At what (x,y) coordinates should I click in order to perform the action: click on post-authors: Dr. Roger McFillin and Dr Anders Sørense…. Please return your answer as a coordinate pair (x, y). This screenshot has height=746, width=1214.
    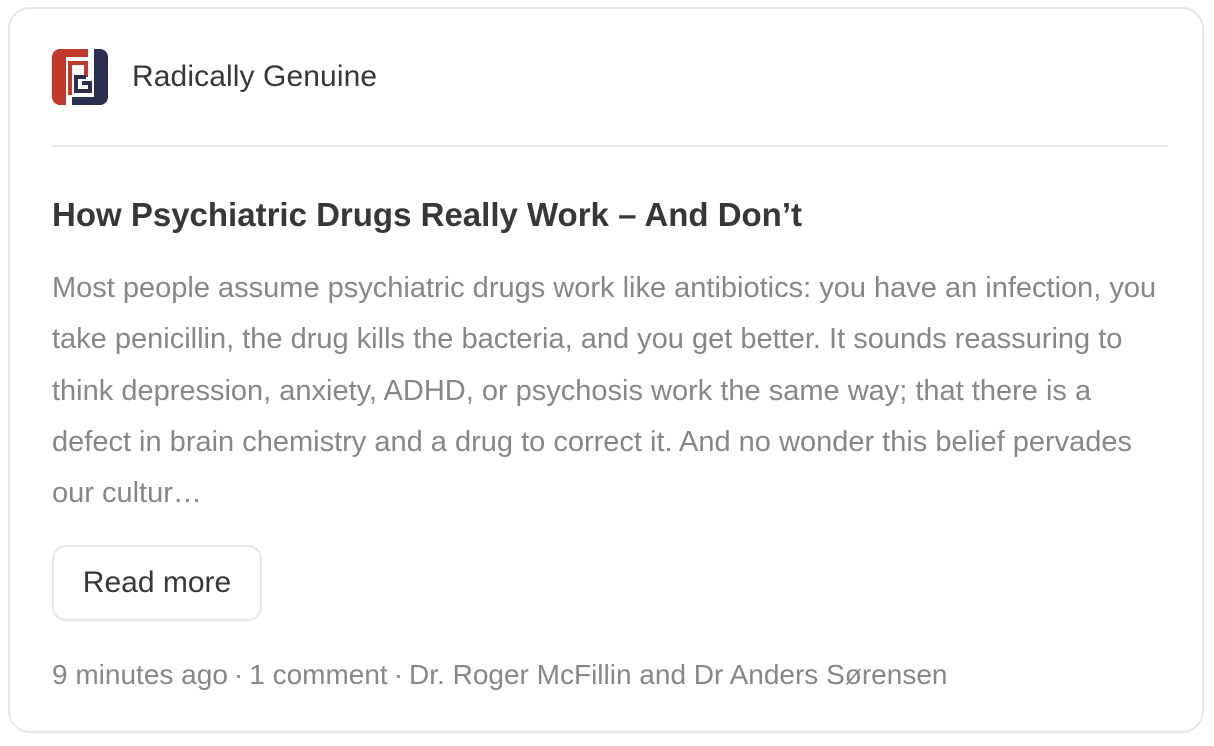
    Looking at the image, I should click on (678, 674).